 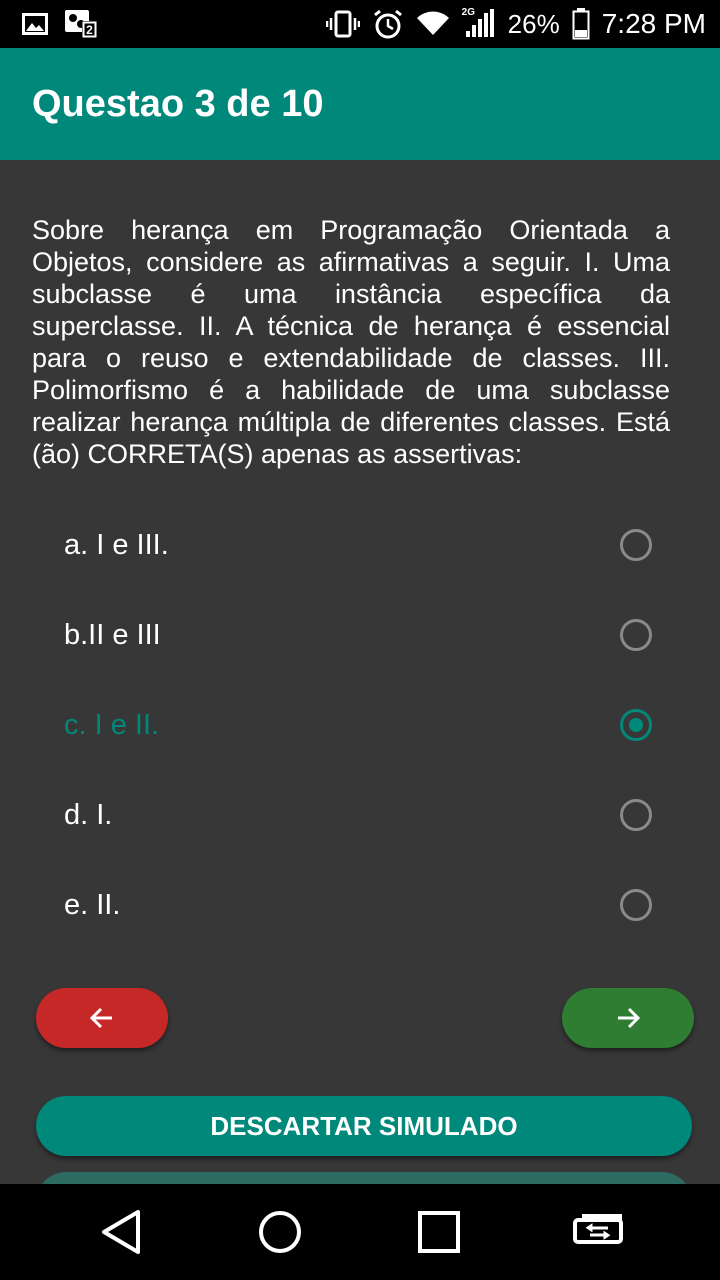 What do you see at coordinates (112, 724) in the screenshot?
I see `option-label: c. I e II.` at bounding box center [112, 724].